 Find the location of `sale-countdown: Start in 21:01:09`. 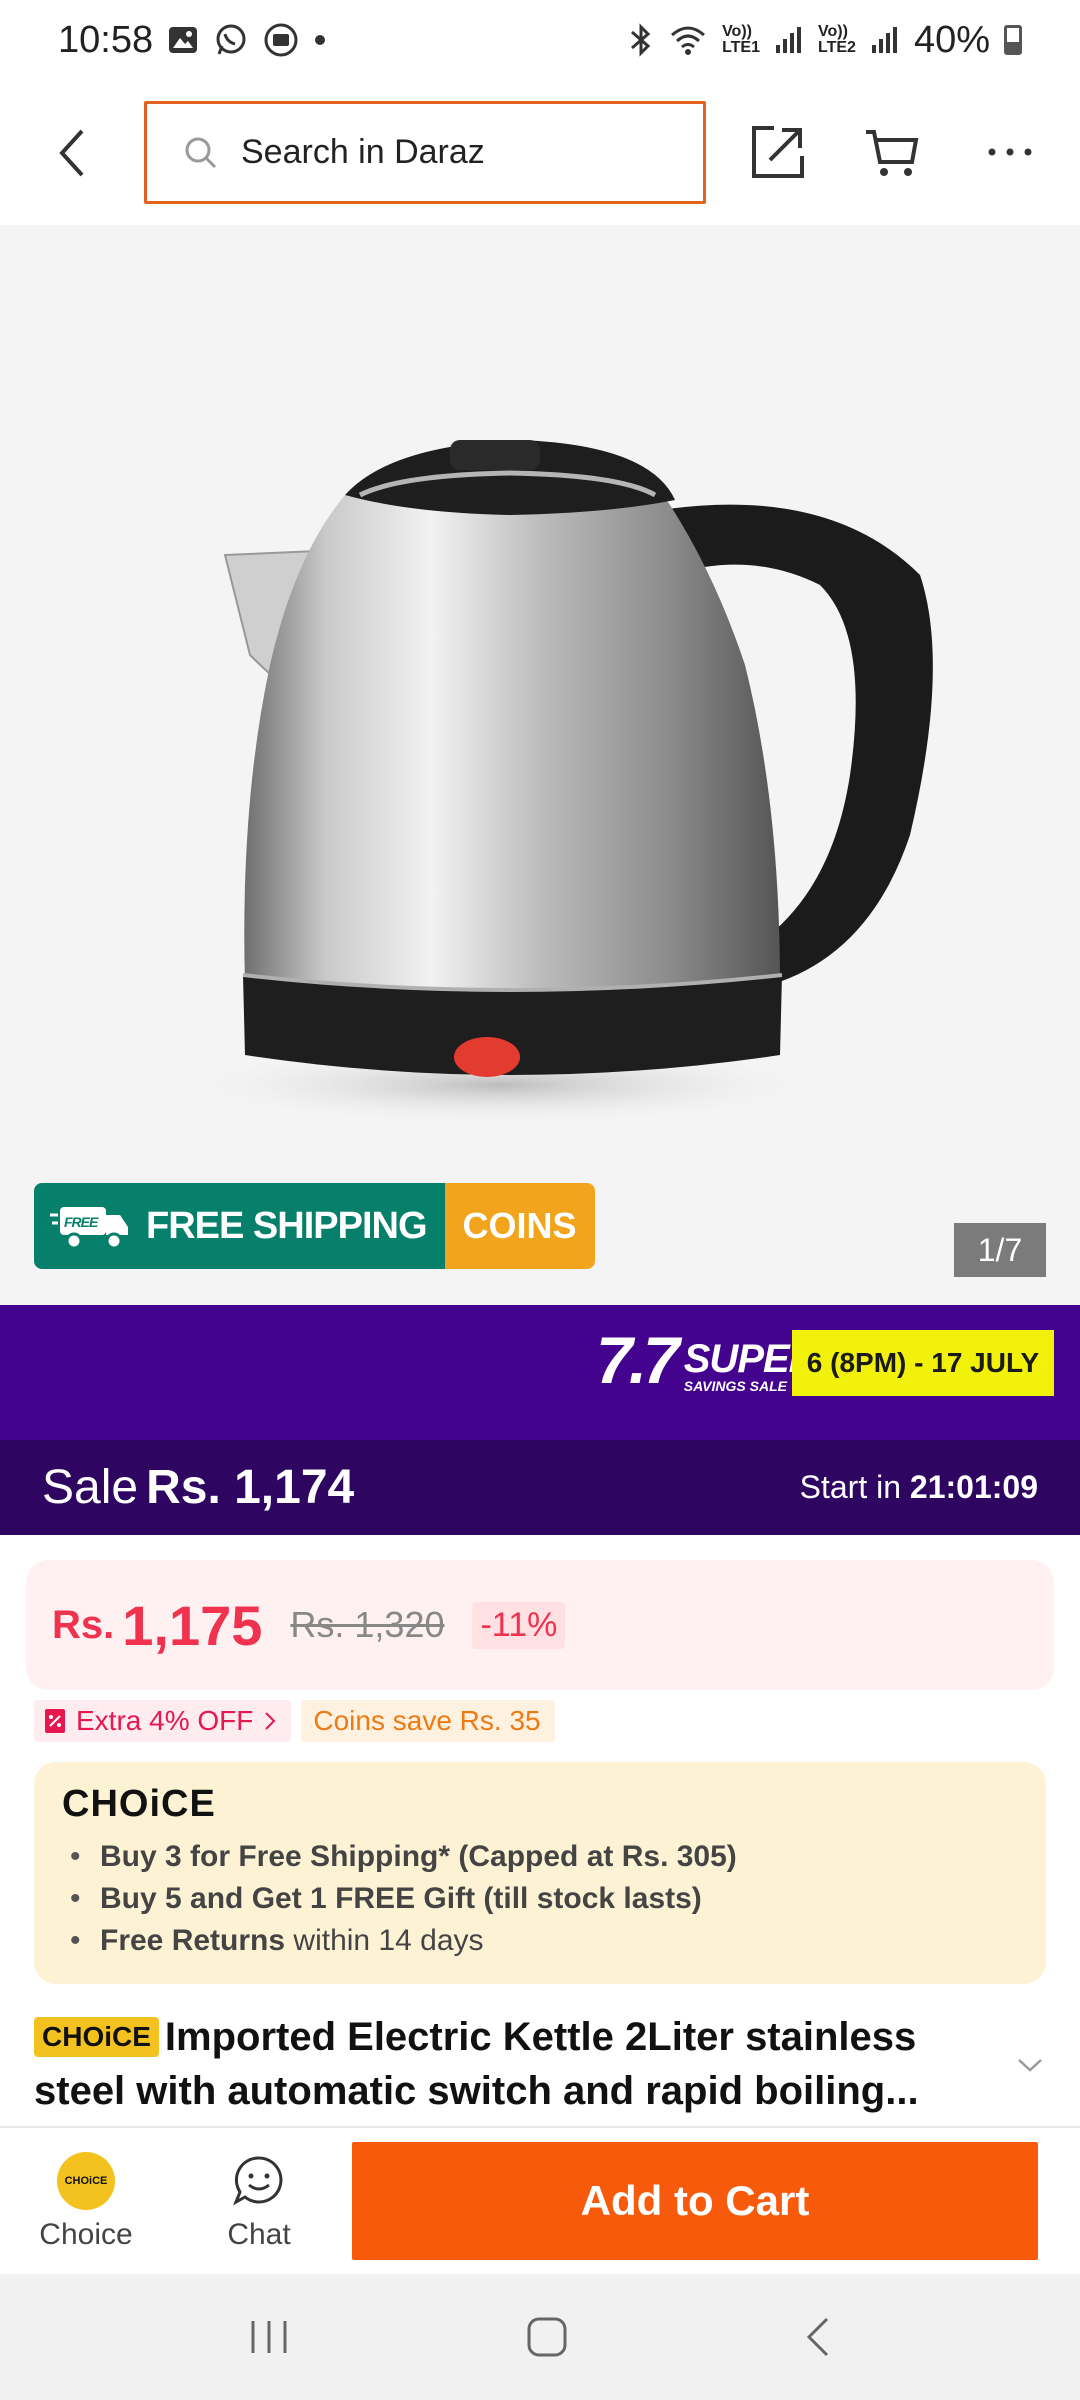

sale-countdown: Start in 21:01:09 is located at coordinates (919, 1487).